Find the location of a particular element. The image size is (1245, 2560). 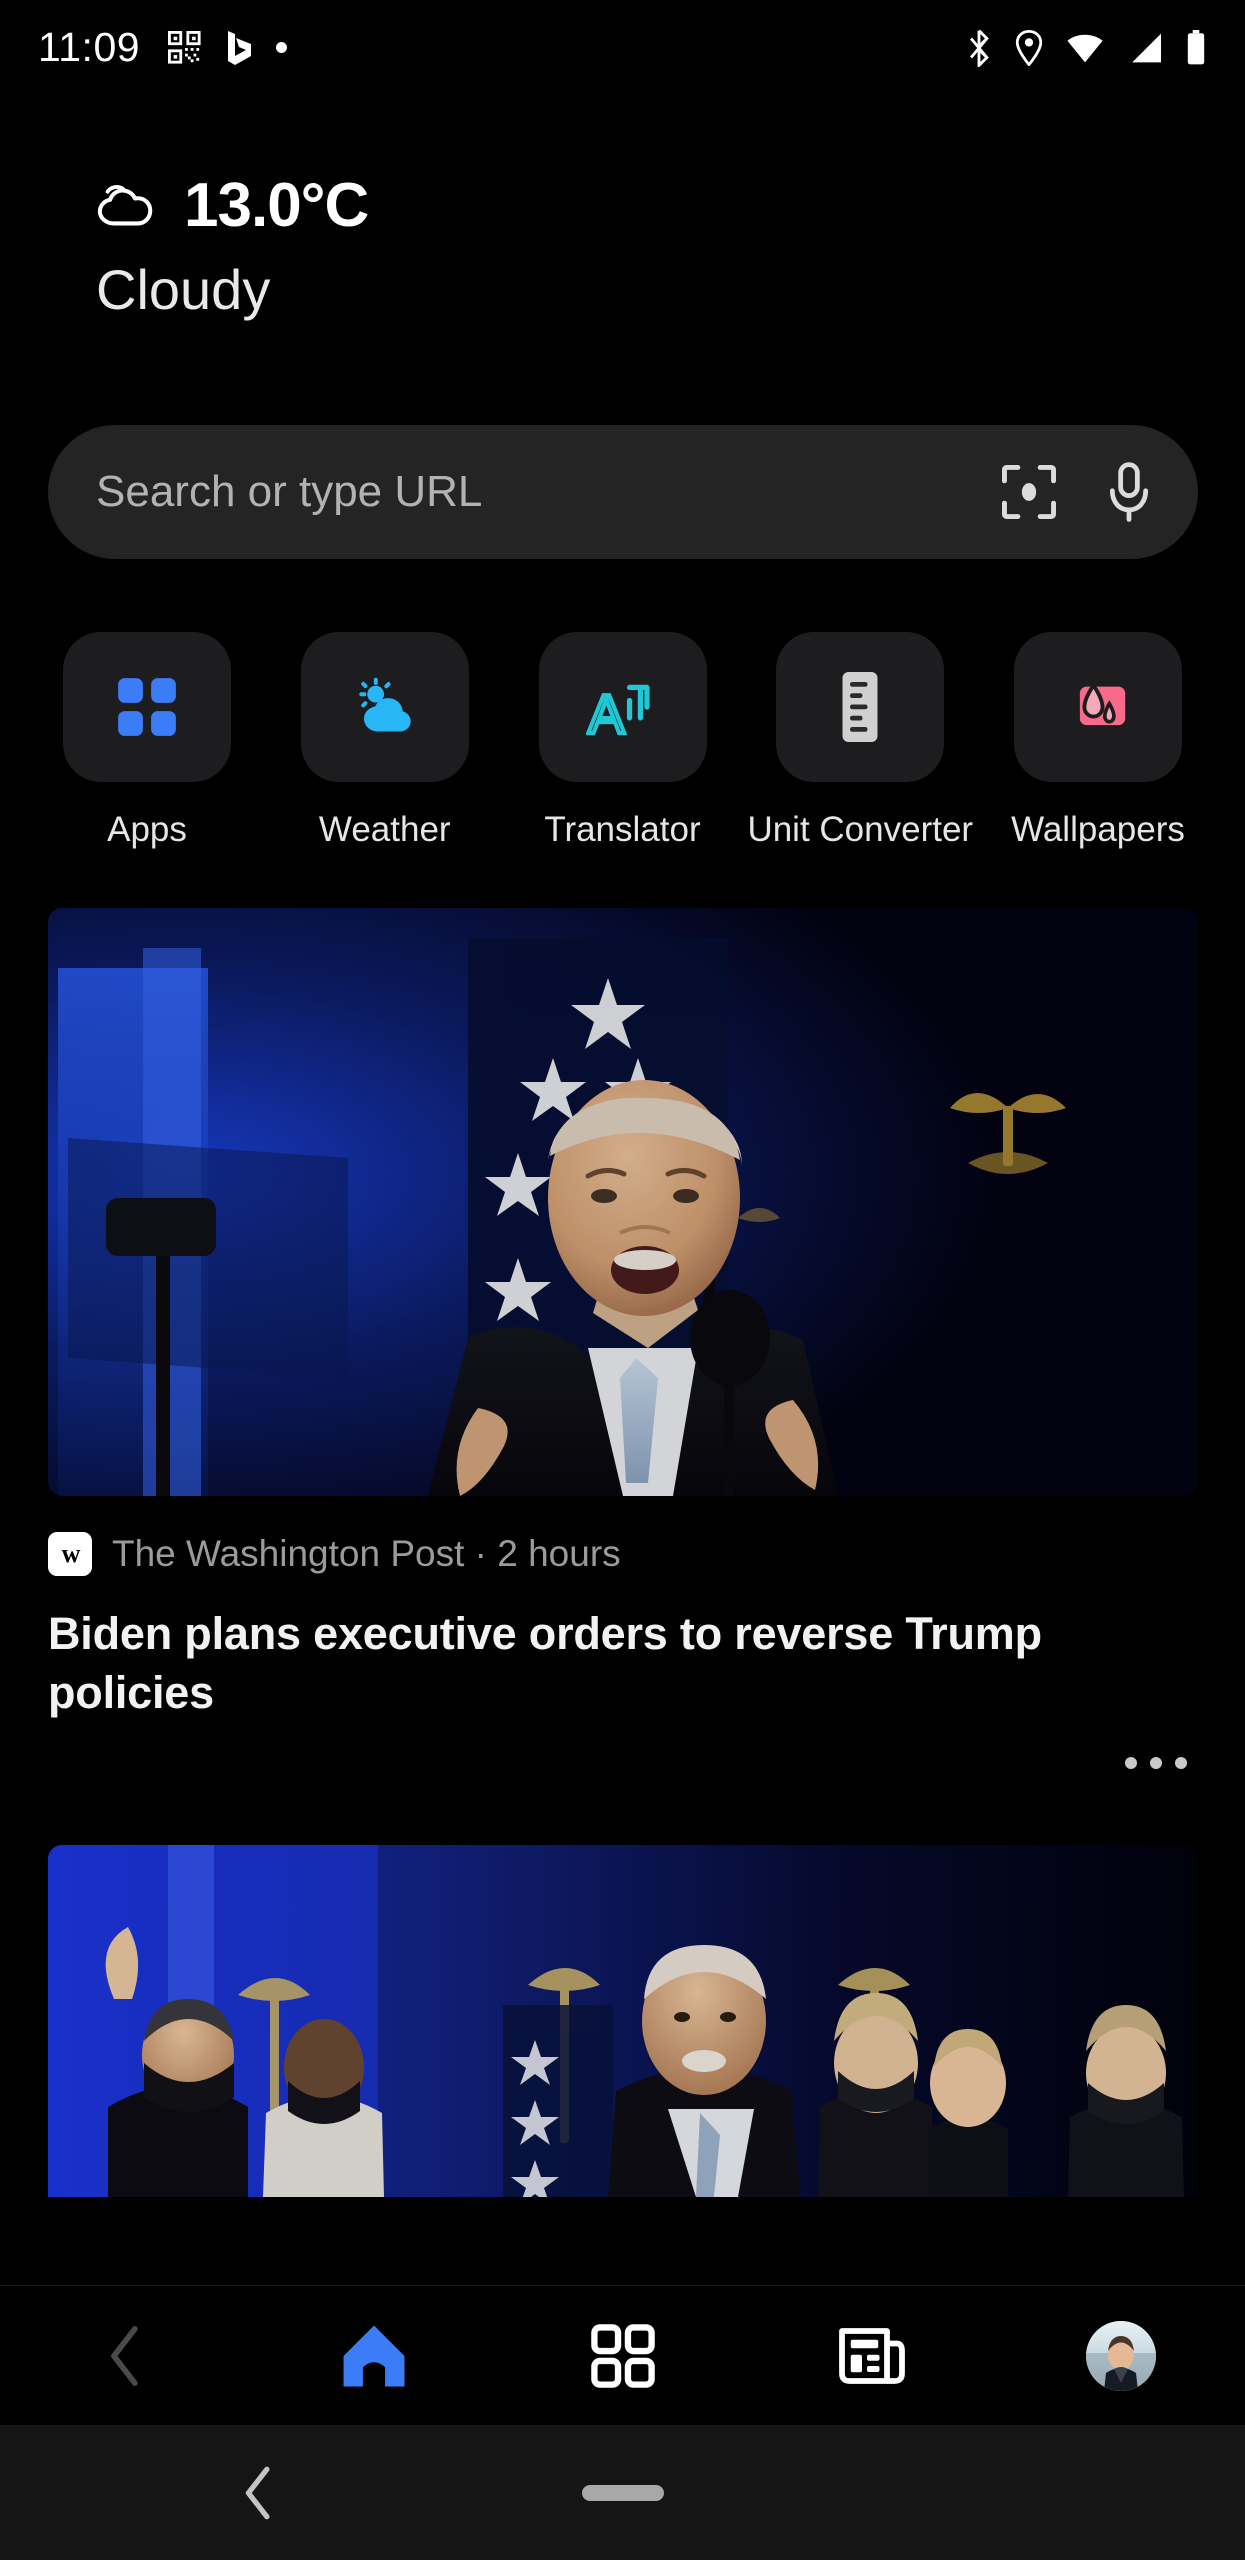

sun-cloud-icon is located at coordinates (385, 707).